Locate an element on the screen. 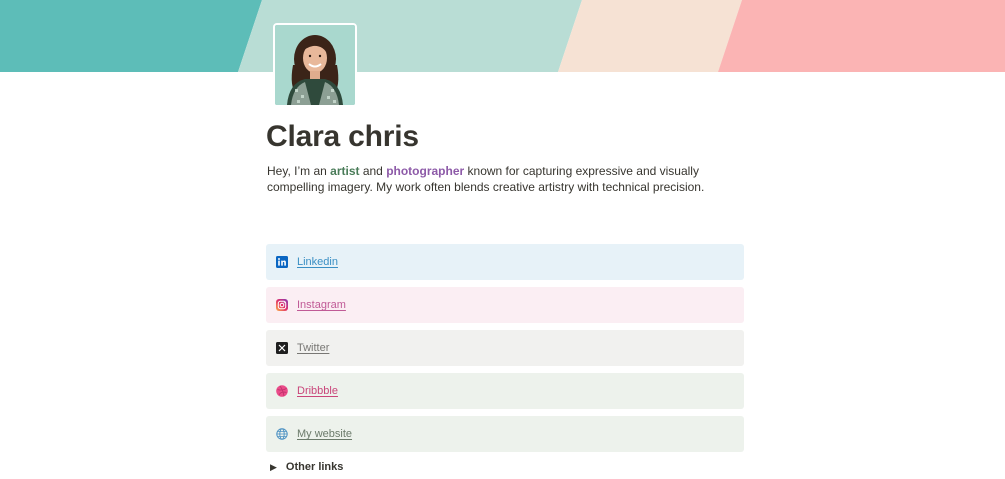 Image resolution: width=1005 pixels, height=479 pixels. bio-text: Hey, I’m an is located at coordinates (299, 171).